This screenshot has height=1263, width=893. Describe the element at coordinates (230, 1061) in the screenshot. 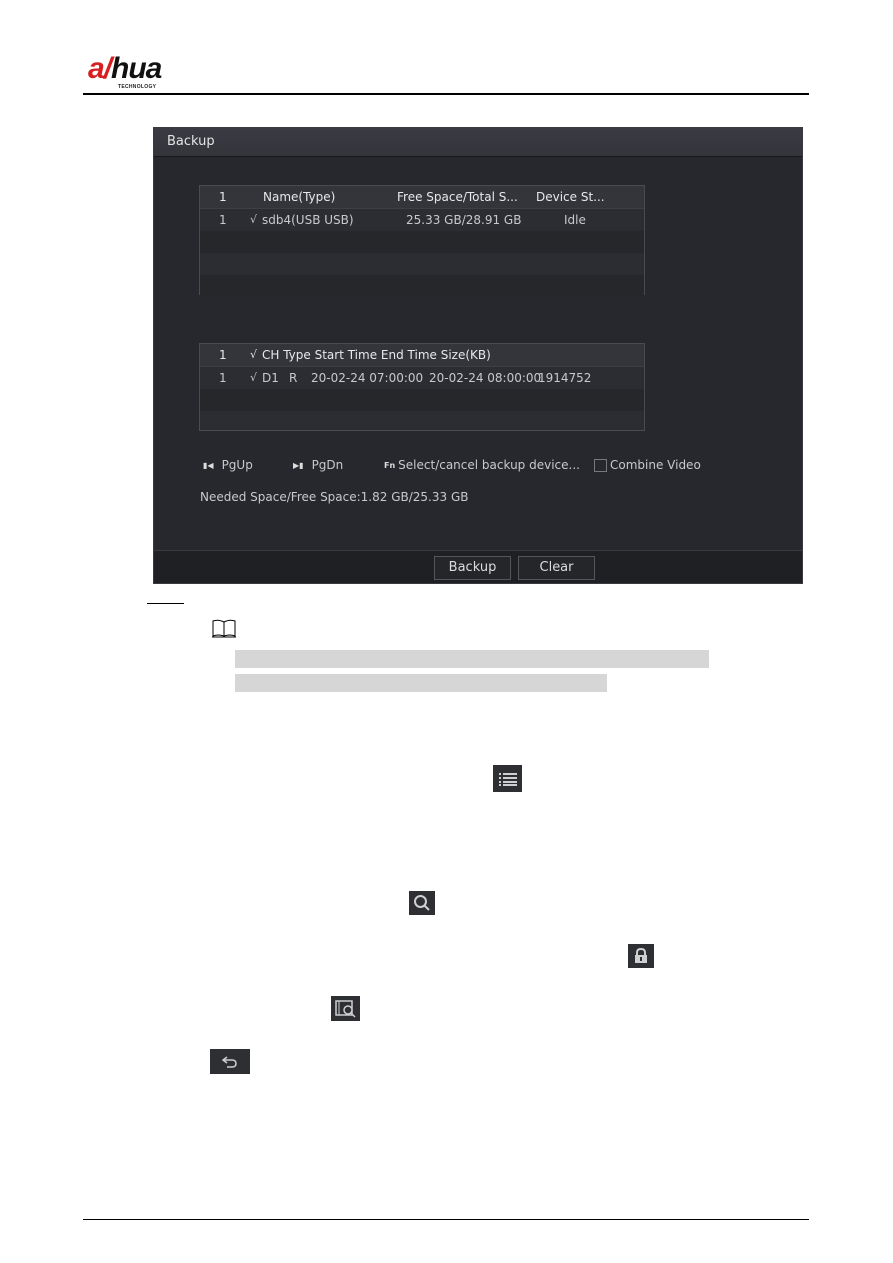

I see `back-icon` at that location.